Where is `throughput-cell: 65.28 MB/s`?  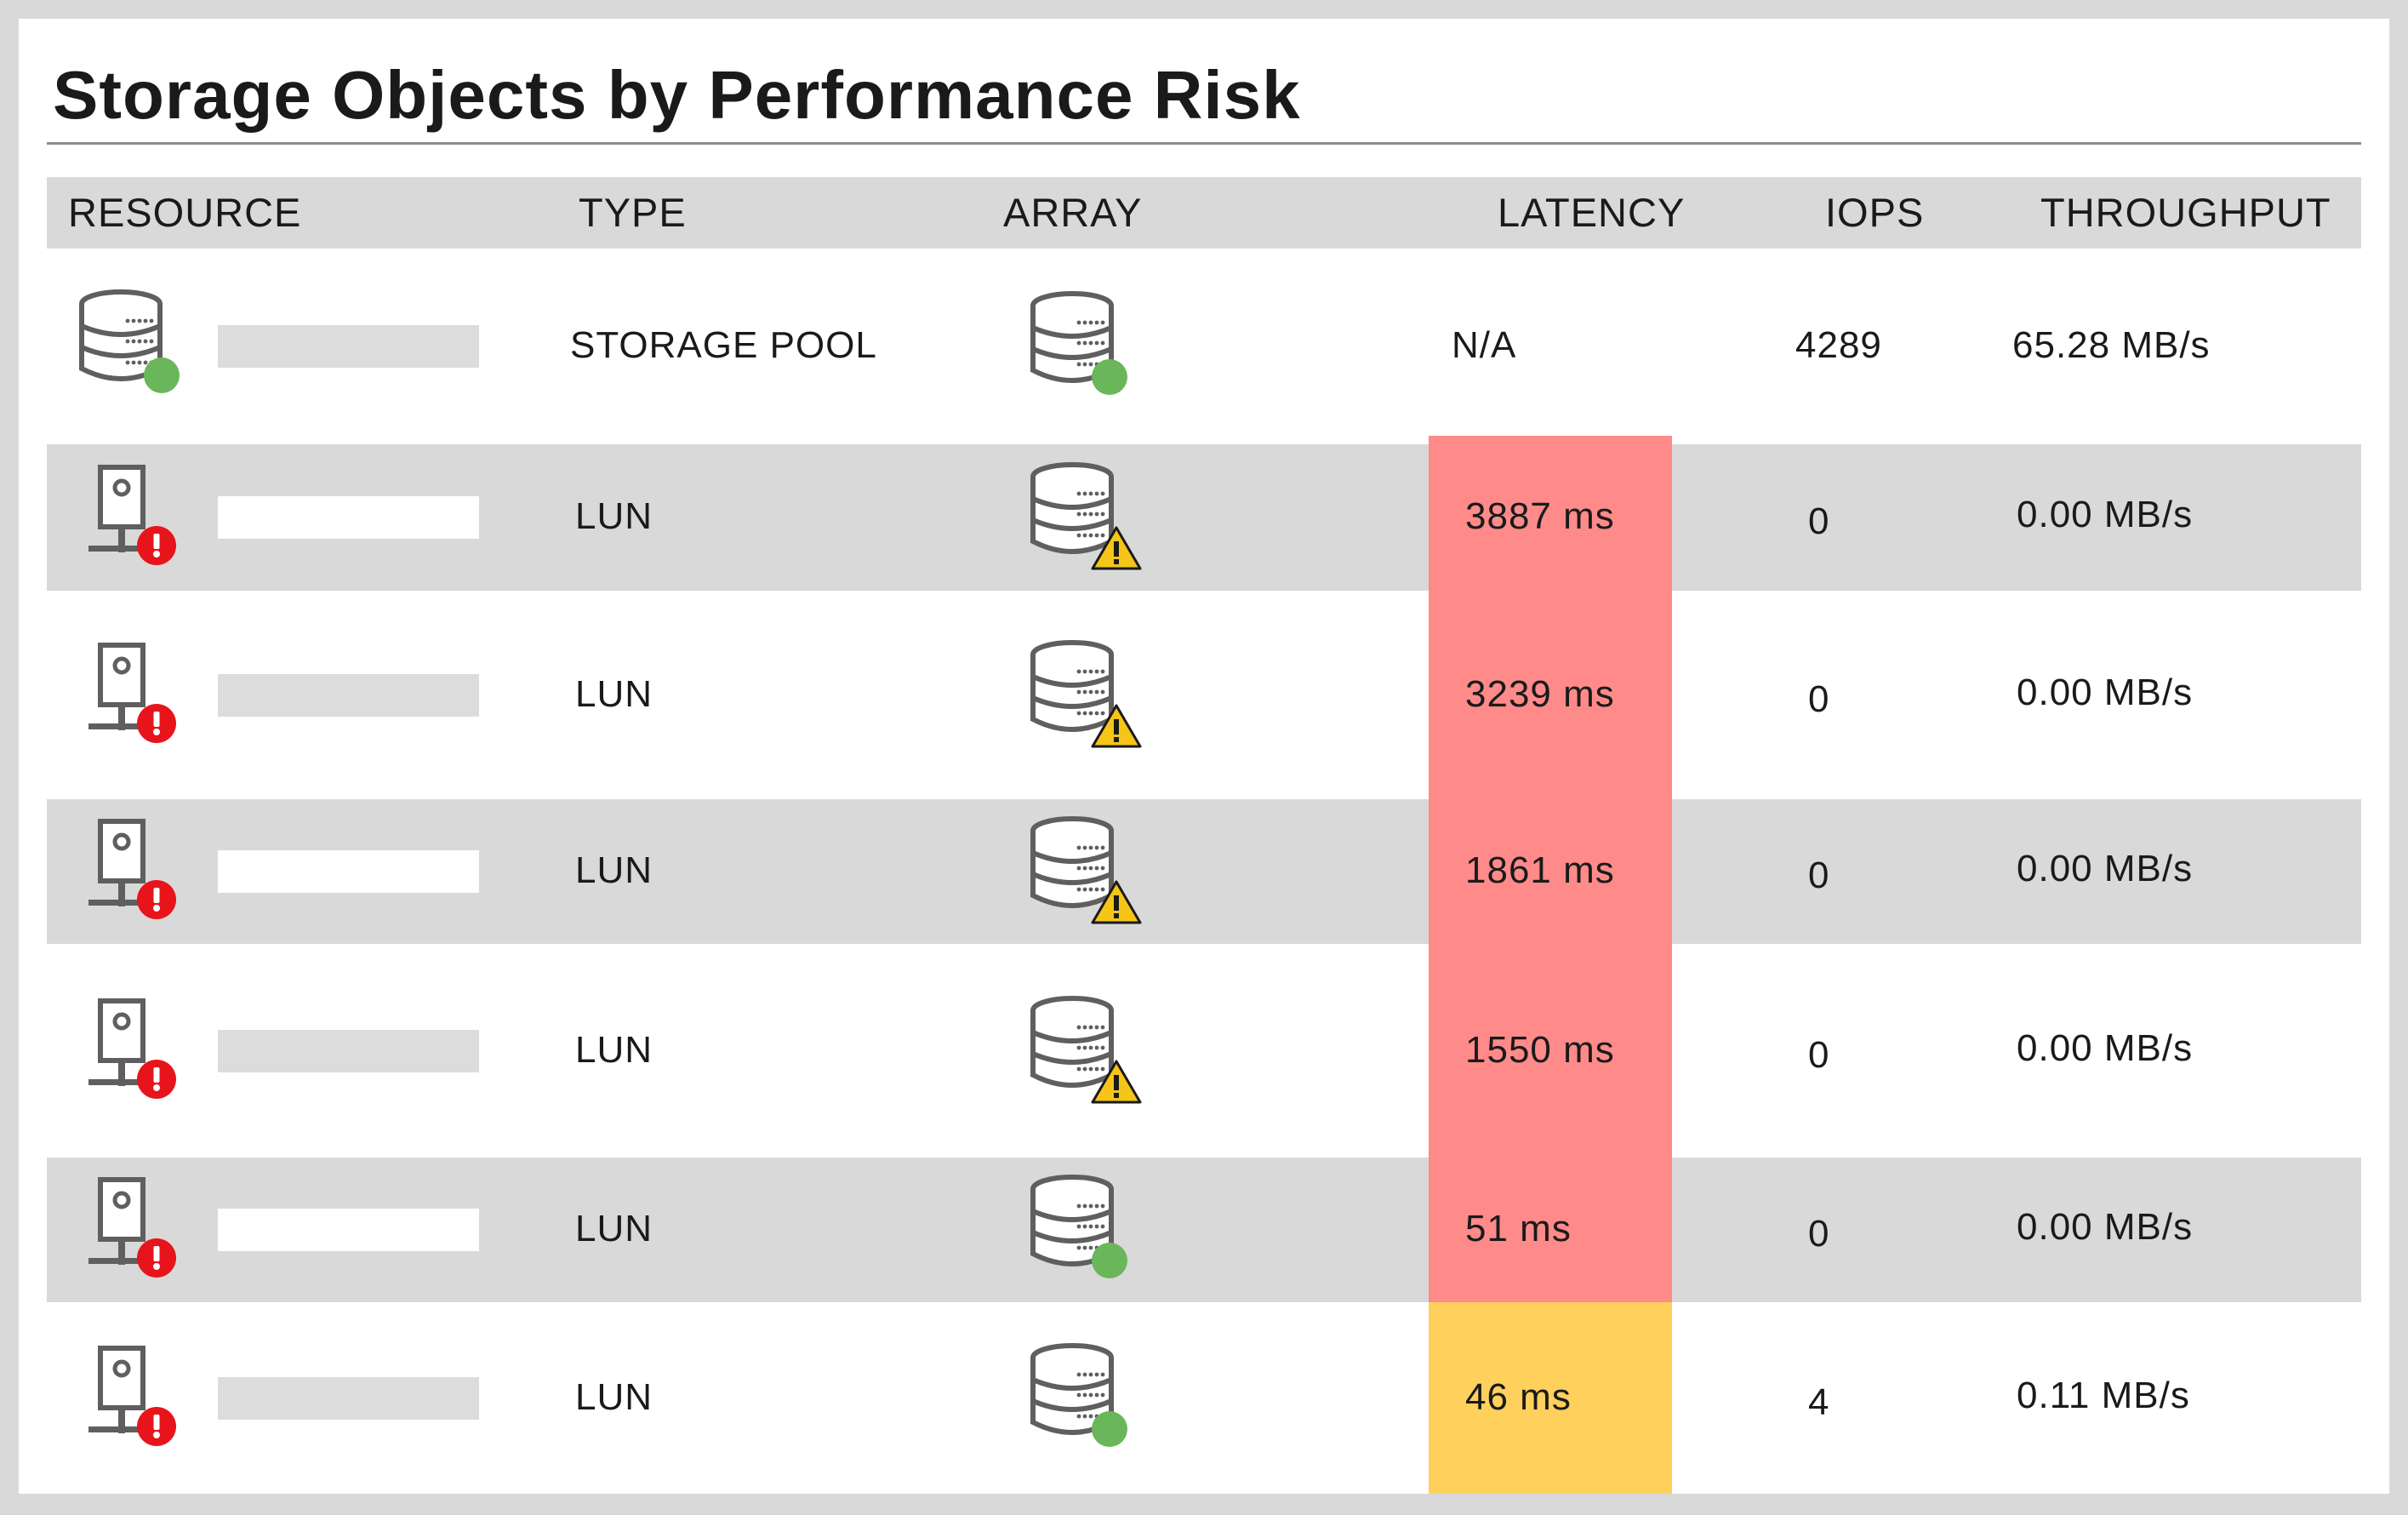 throughput-cell: 65.28 MB/s is located at coordinates (2111, 345).